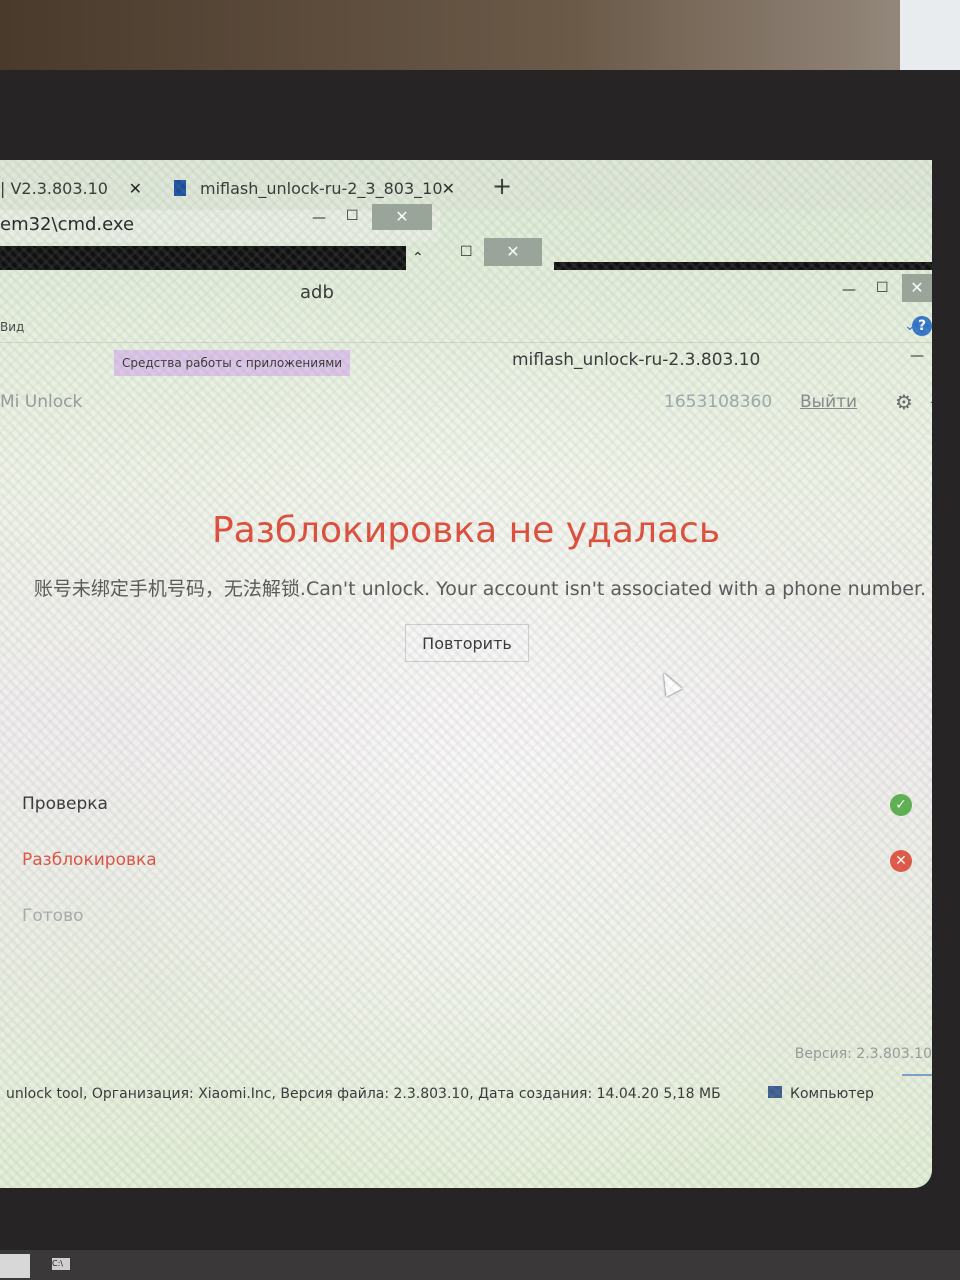 The image size is (960, 1280). What do you see at coordinates (402, 217) in the screenshot?
I see `cmd-close-button: ✕` at bounding box center [402, 217].